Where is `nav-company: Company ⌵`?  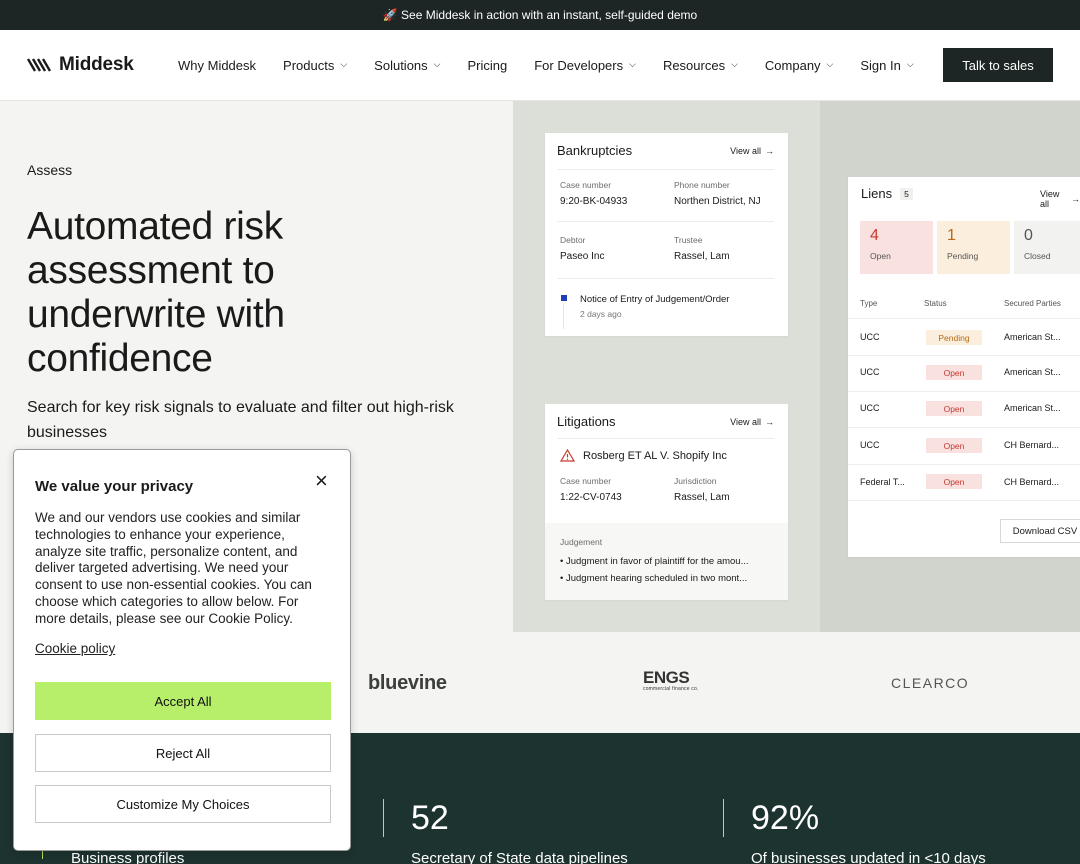
nav-company: Company ⌵ is located at coordinates (799, 65).